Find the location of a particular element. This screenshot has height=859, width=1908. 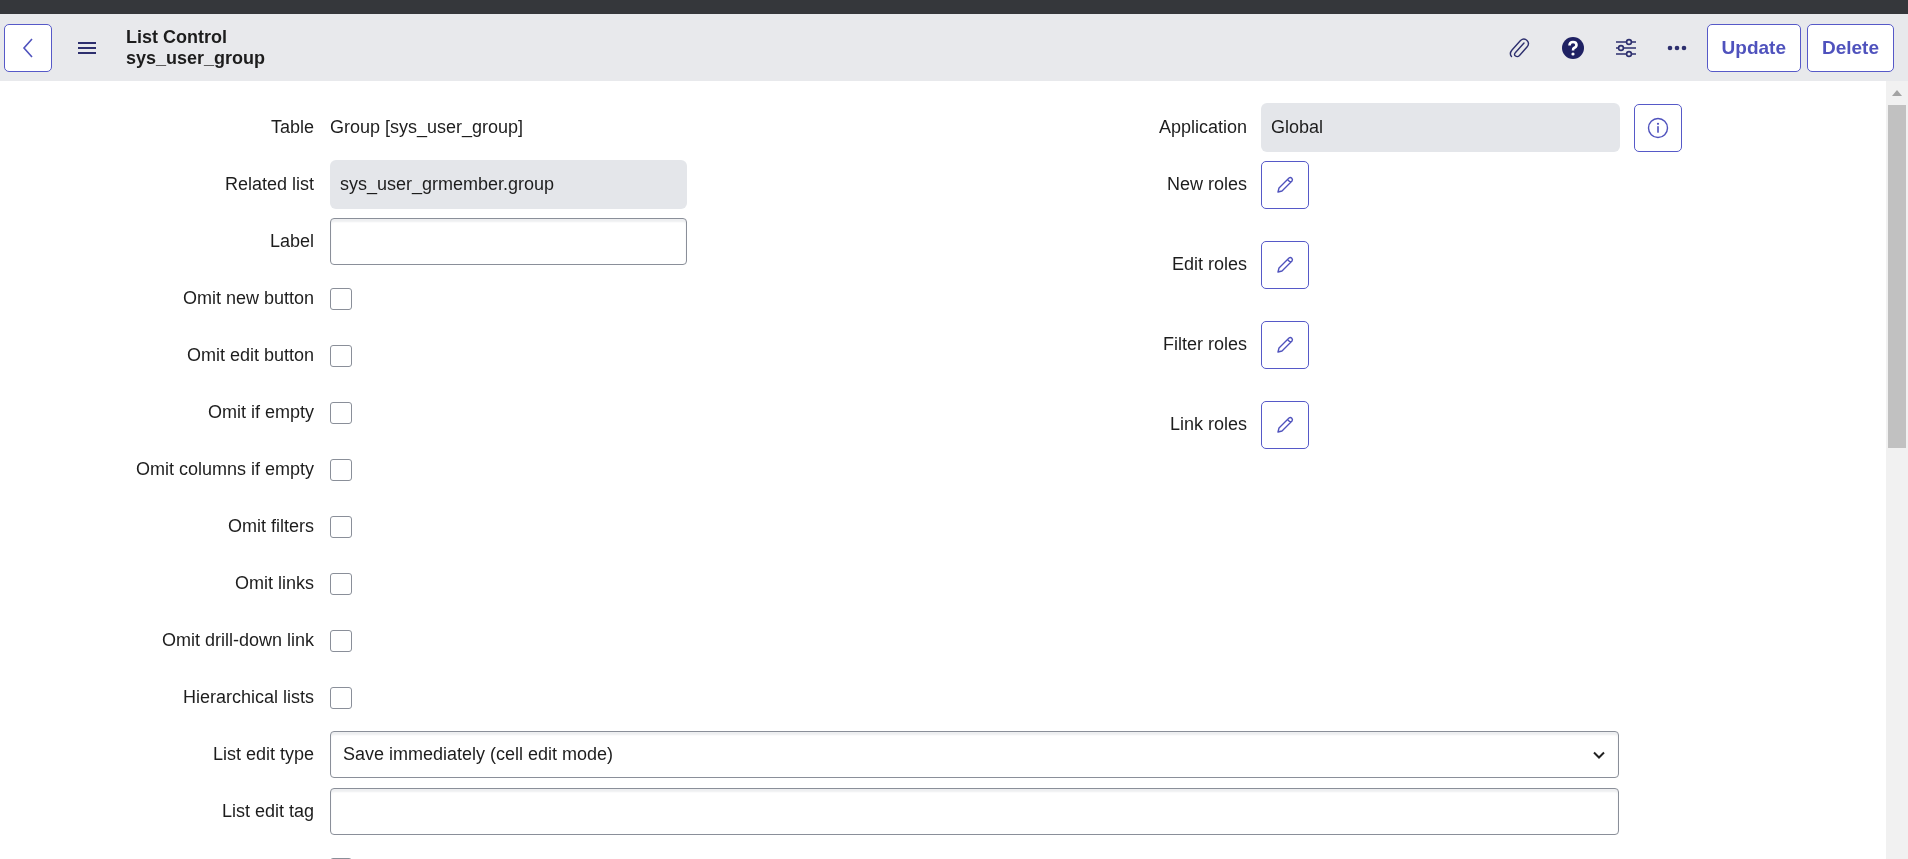

select-field: Save immediately (cell edit mode) is located at coordinates (974, 754).